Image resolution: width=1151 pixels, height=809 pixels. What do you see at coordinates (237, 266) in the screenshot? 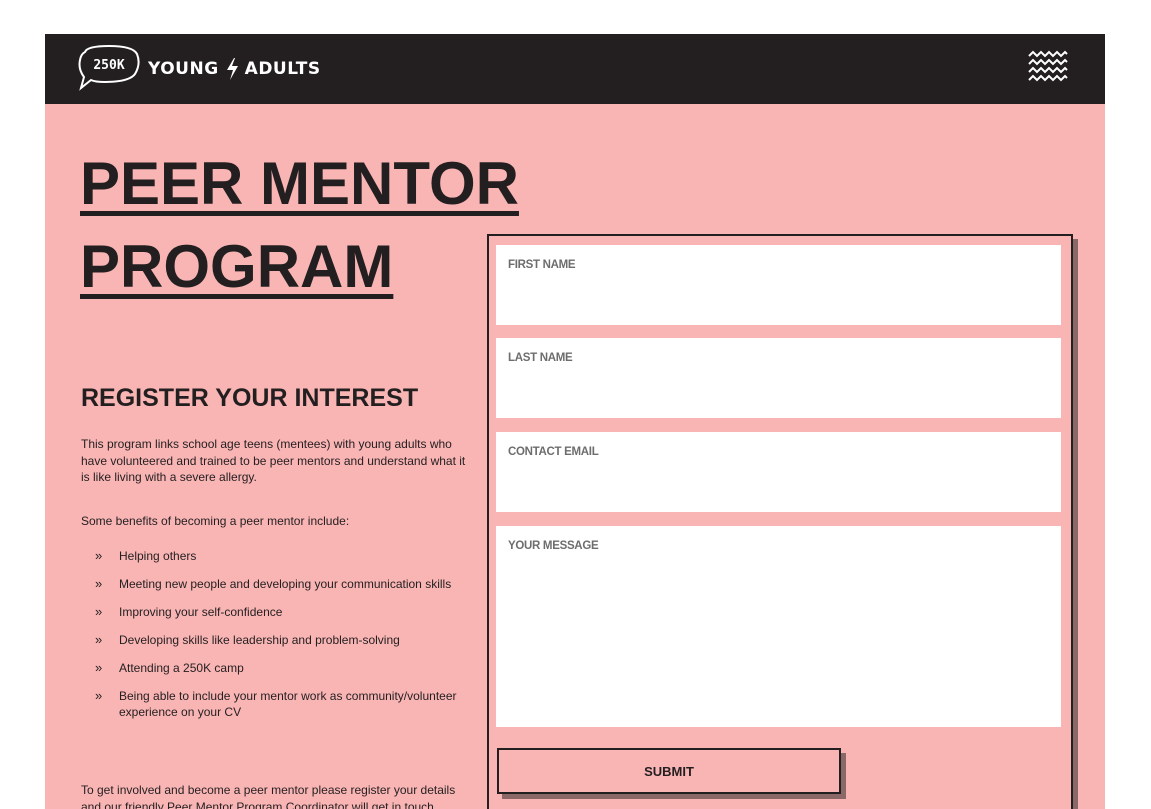
I see `page-title-line-2: PROGRAM` at bounding box center [237, 266].